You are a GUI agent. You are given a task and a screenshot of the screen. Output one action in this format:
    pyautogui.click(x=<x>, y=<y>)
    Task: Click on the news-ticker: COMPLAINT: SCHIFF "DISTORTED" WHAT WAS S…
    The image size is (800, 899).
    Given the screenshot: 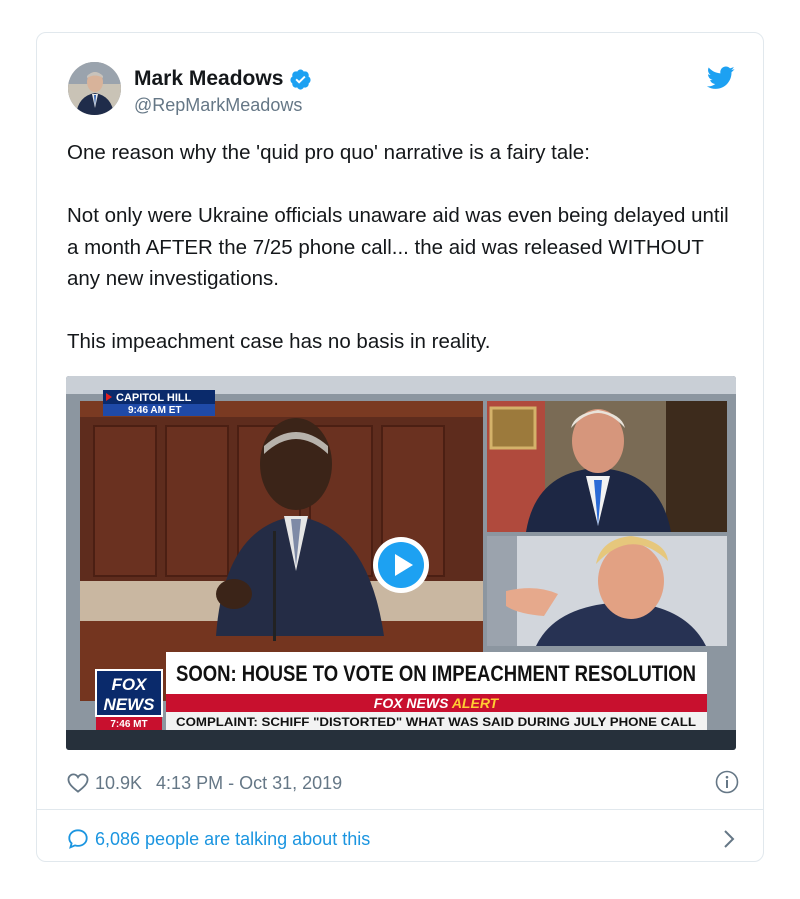 What is the action you would take?
    pyautogui.click(x=436, y=722)
    